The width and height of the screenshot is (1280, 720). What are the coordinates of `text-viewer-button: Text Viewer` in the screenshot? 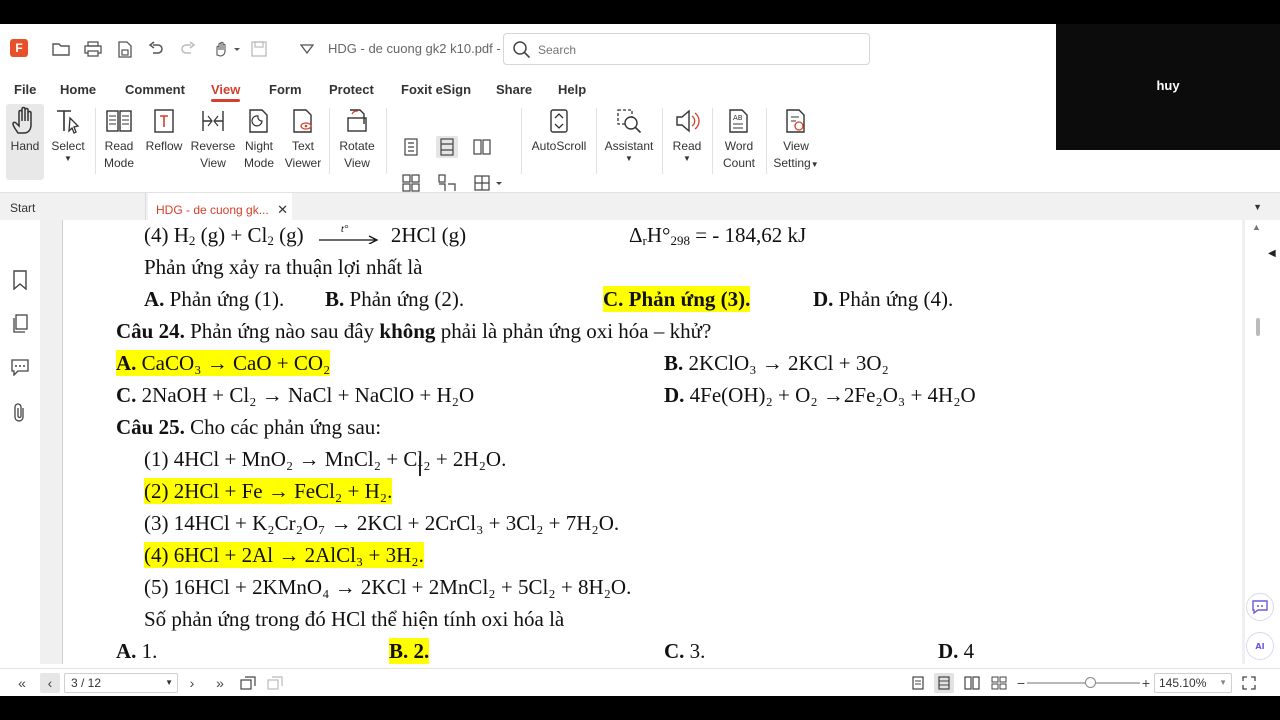 It's located at (303, 142).